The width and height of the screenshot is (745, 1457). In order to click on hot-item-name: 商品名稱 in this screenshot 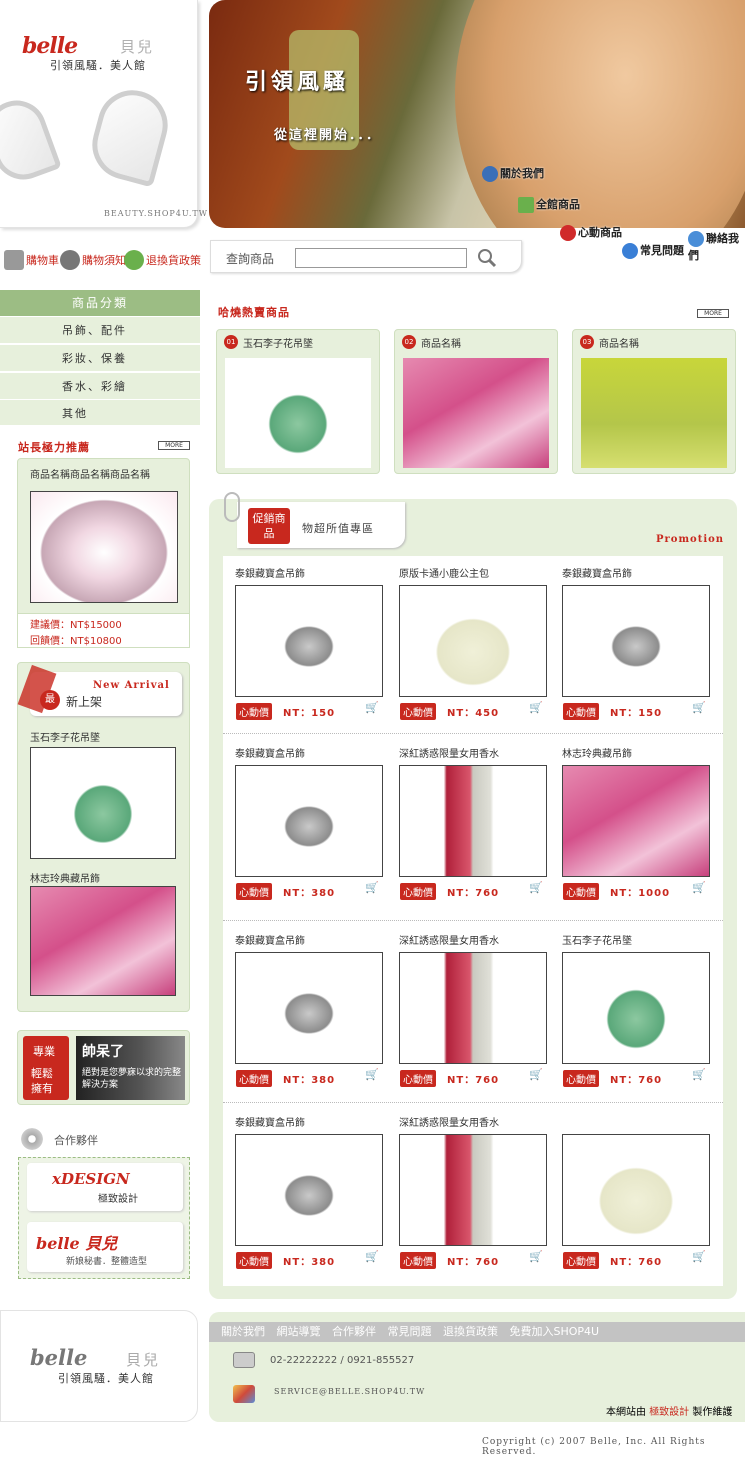, I will do `click(619, 344)`.